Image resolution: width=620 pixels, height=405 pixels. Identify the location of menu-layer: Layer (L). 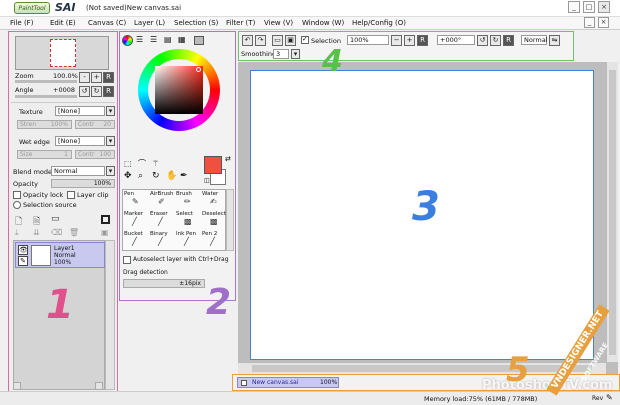
(149, 23).